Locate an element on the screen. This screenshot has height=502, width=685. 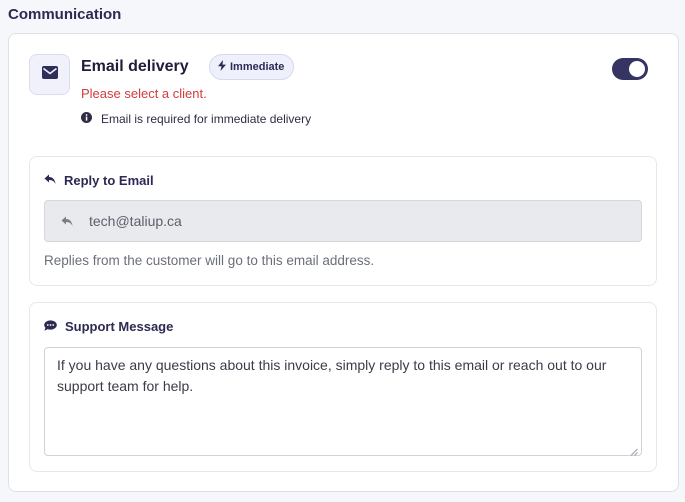
section-title: Communication is located at coordinates (65, 14).